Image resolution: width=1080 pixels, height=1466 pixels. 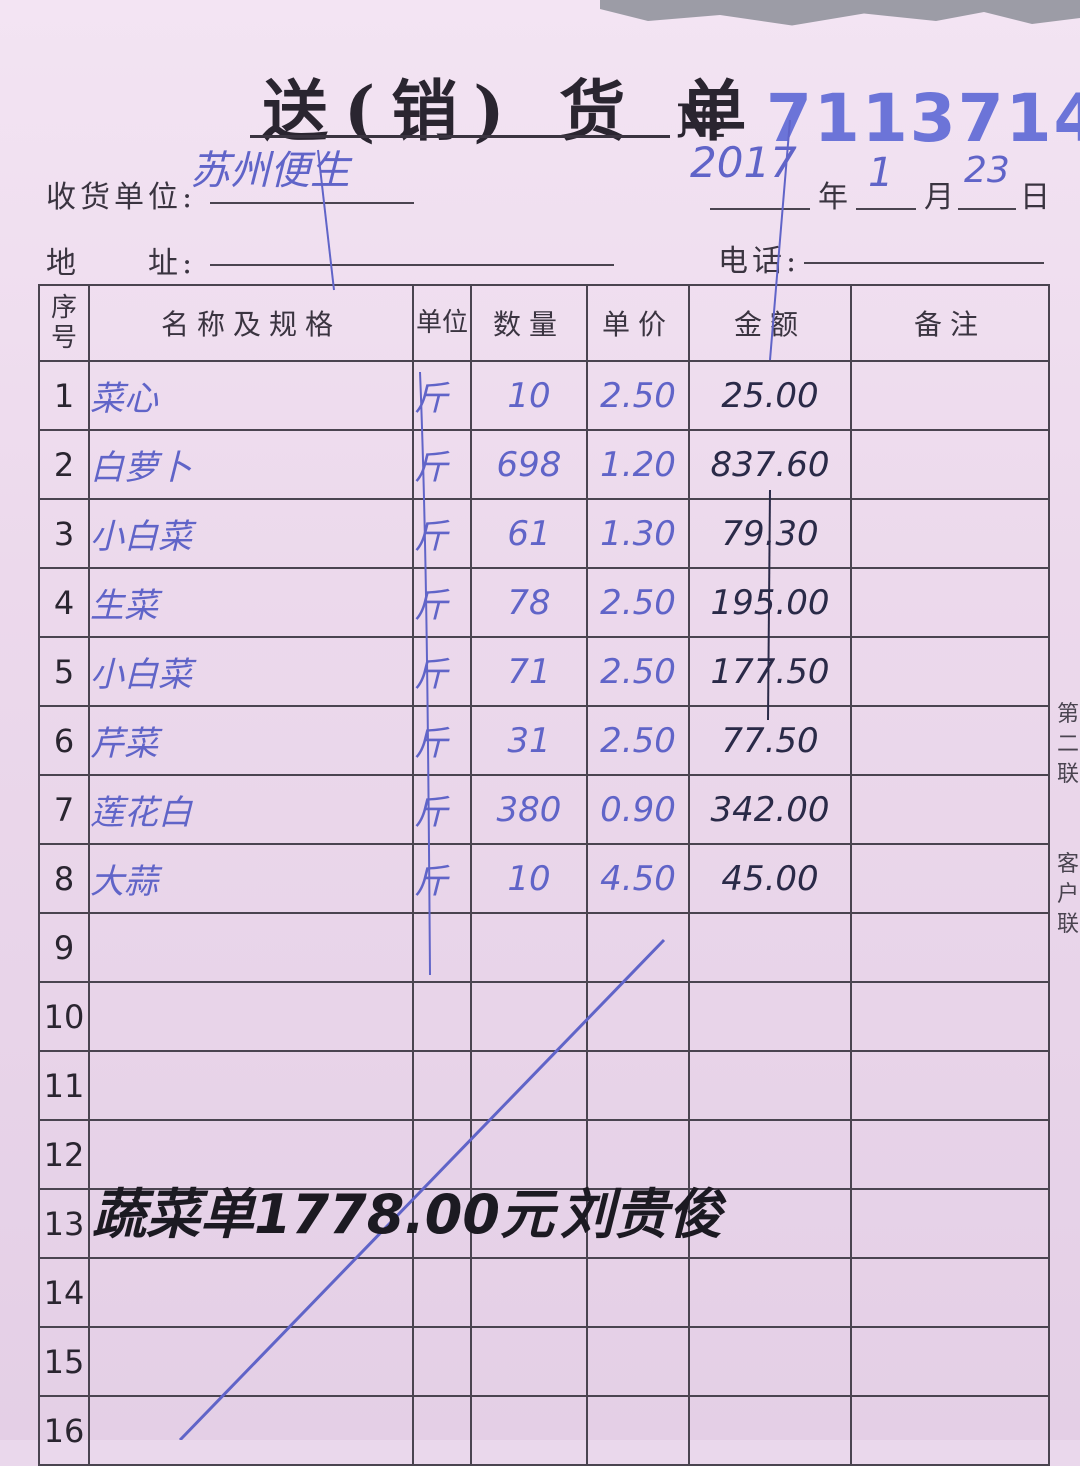 What do you see at coordinates (529, 464) in the screenshot?
I see `row-qty: 698` at bounding box center [529, 464].